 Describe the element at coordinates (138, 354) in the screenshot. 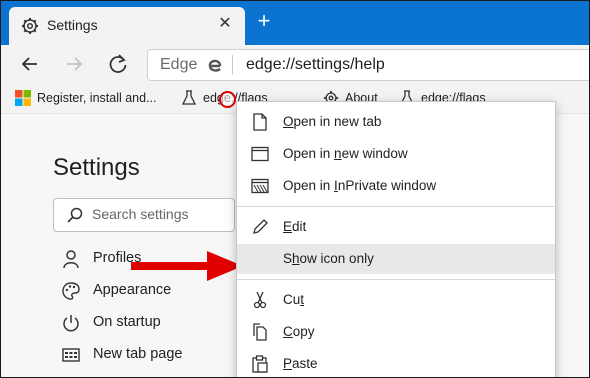

I see `nav-label: New tab page` at that location.